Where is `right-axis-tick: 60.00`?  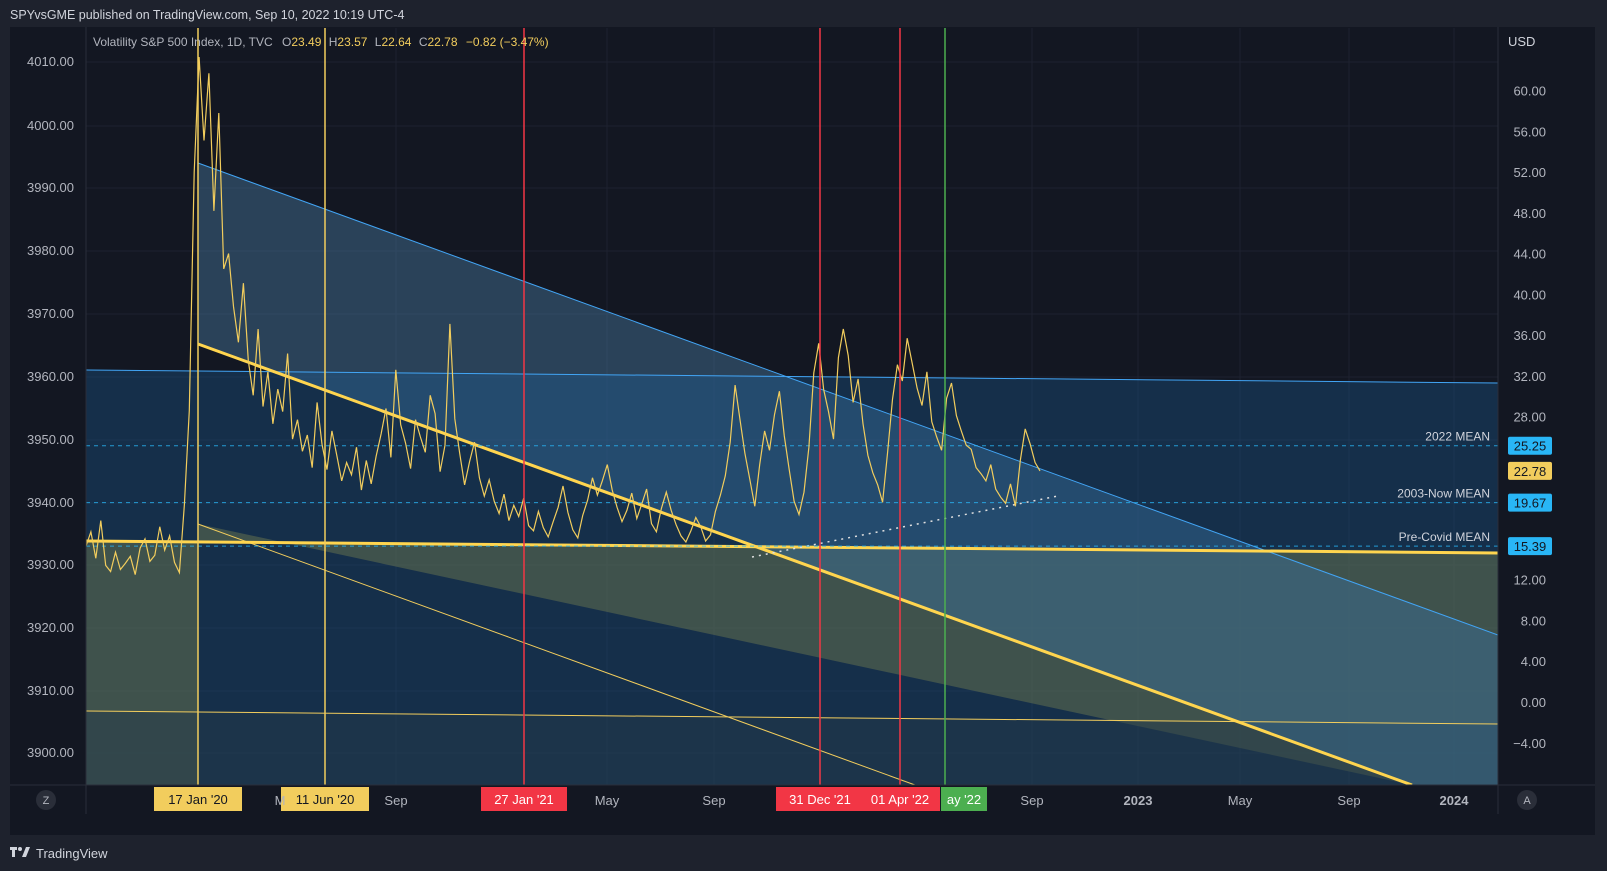 right-axis-tick: 60.00 is located at coordinates (1529, 91).